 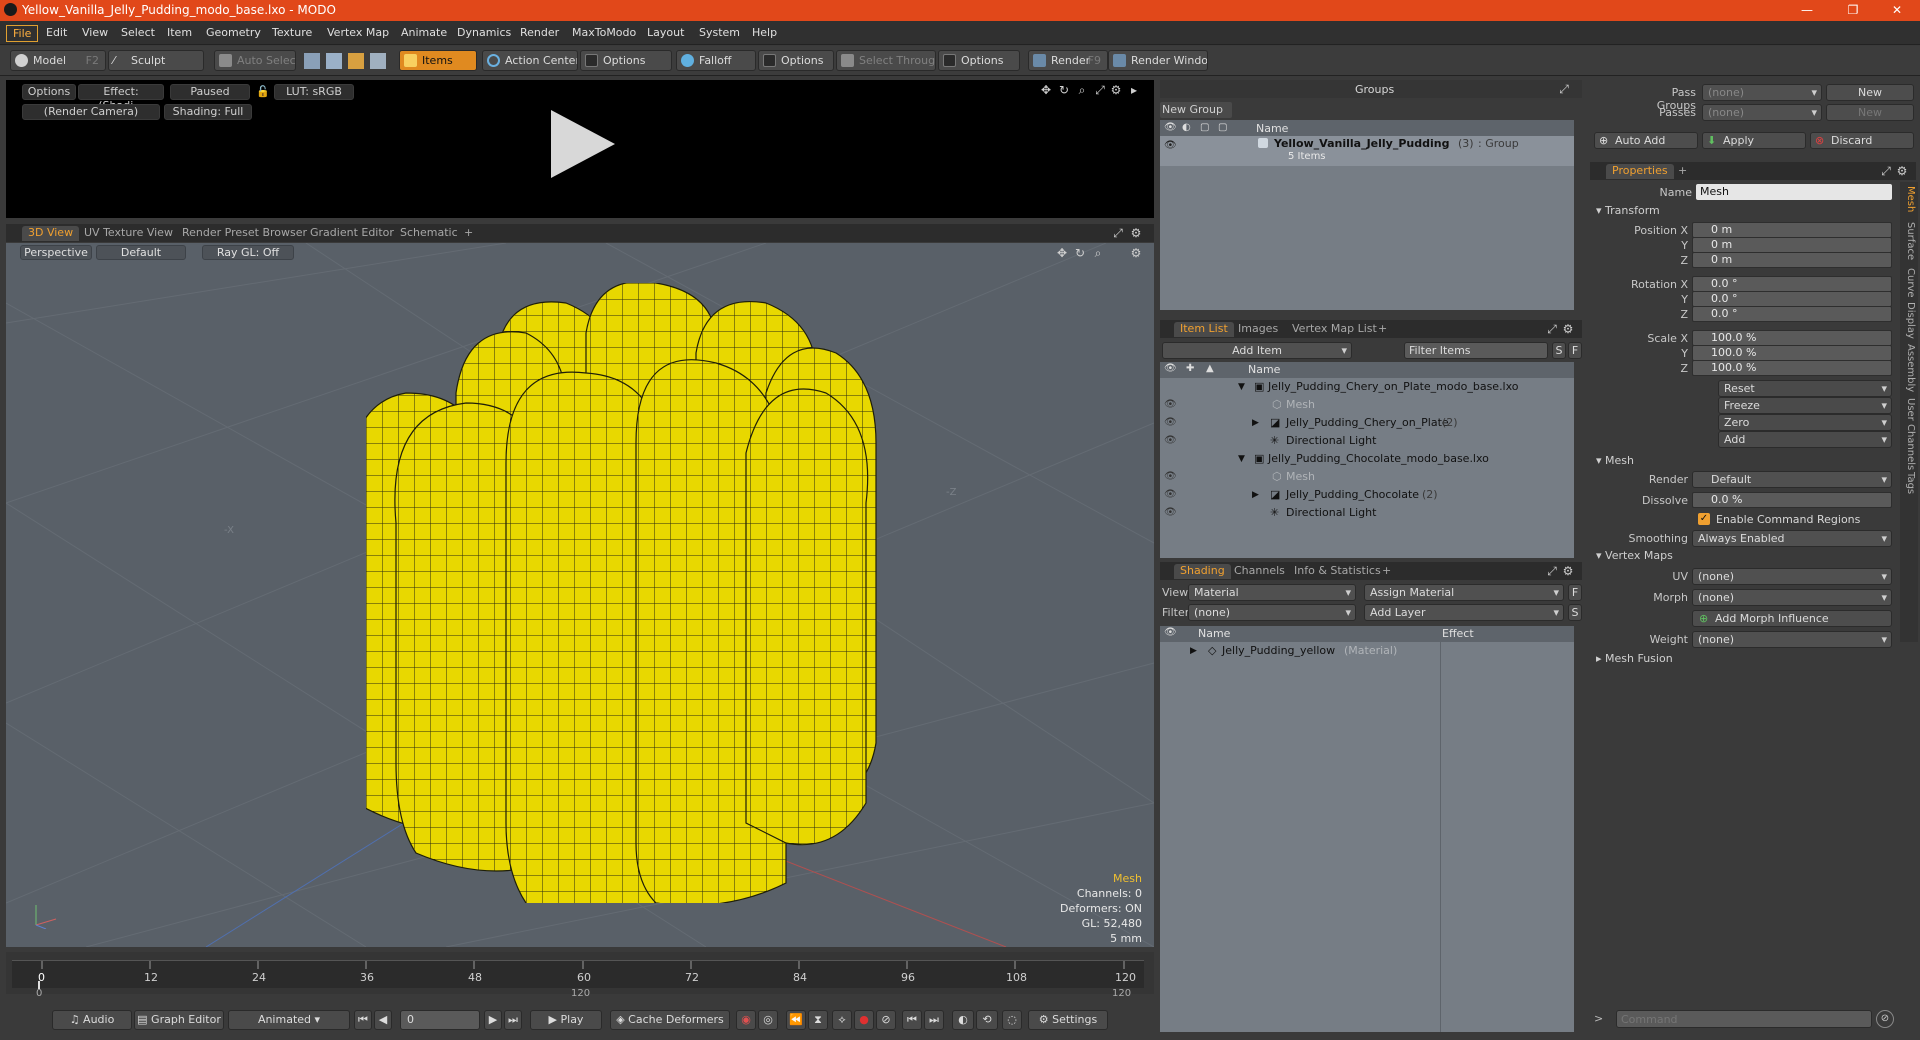 I want to click on menu-help: Help, so click(x=764, y=32).